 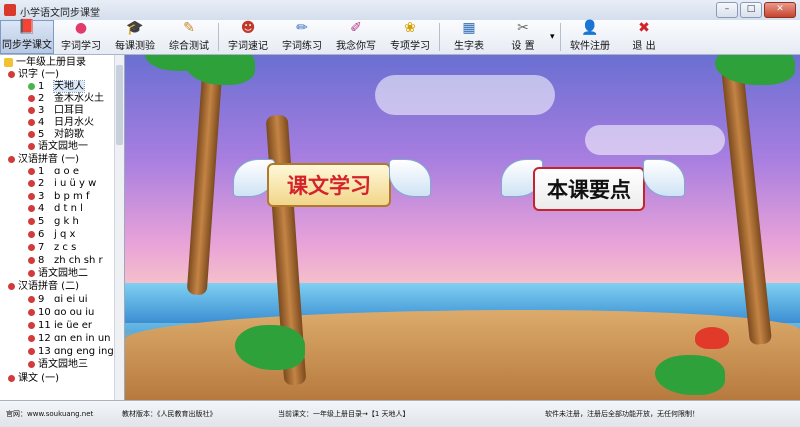 What do you see at coordinates (344, 414) in the screenshot?
I see `current-lesson-text: 当前课文：一年级上册目录→【1 天地人】` at bounding box center [344, 414].